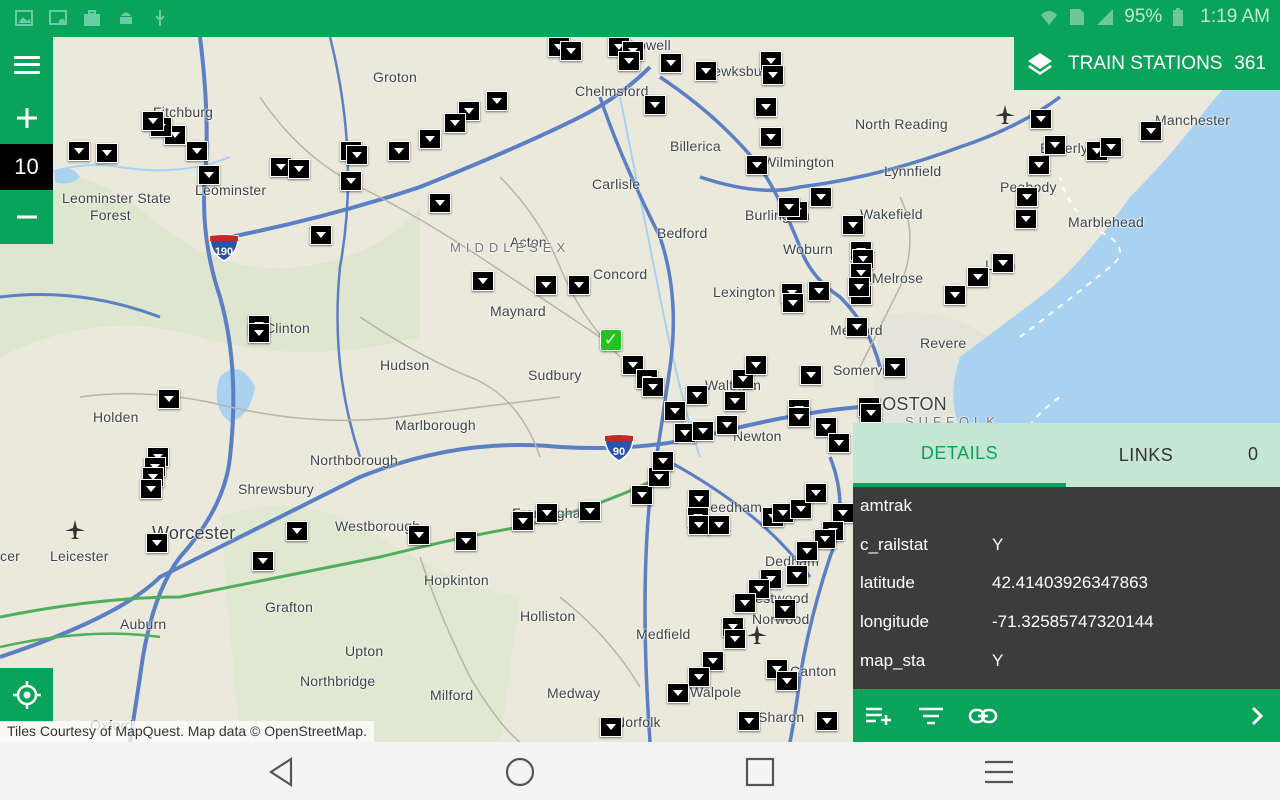 Image resolution: width=1280 pixels, height=800 pixels. I want to click on back-button, so click(281, 772).